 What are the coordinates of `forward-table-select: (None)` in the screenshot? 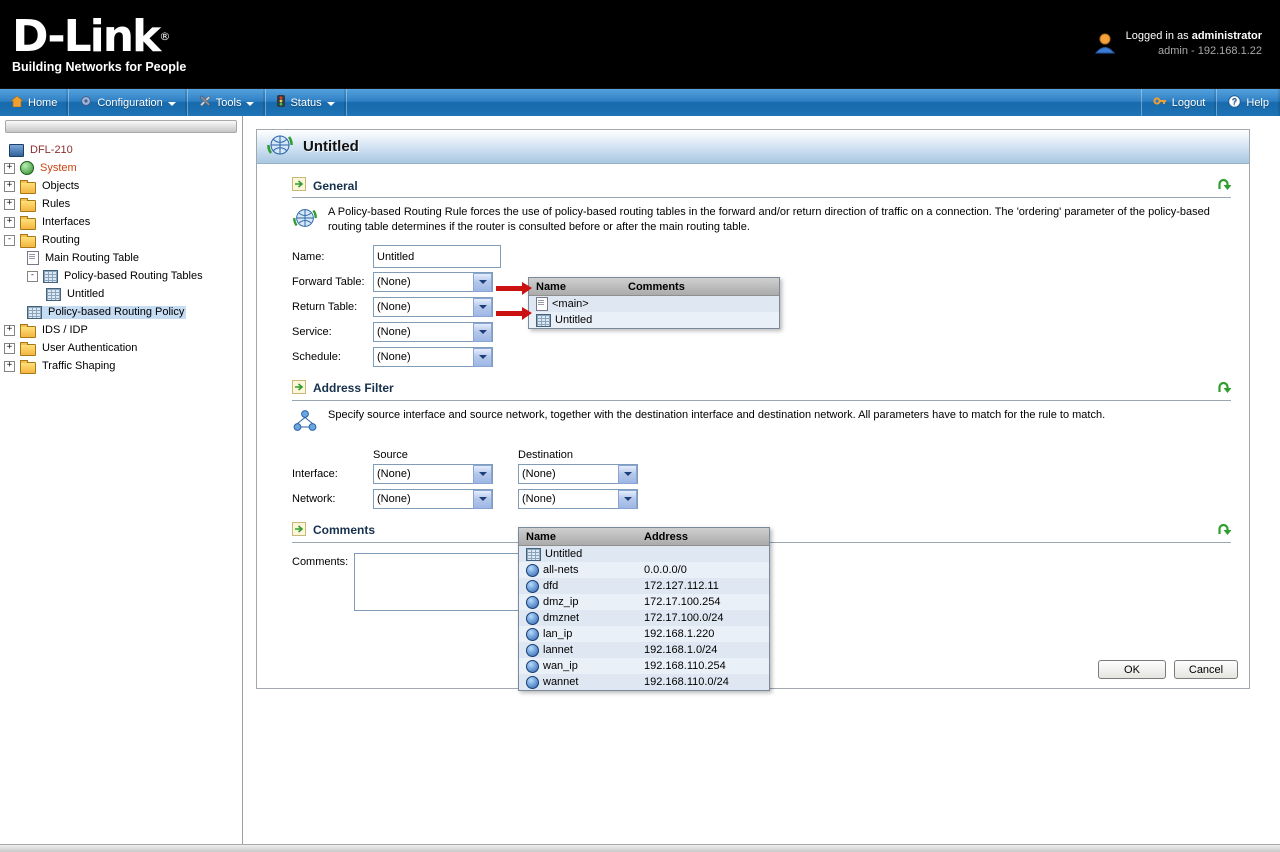 It's located at (433, 281).